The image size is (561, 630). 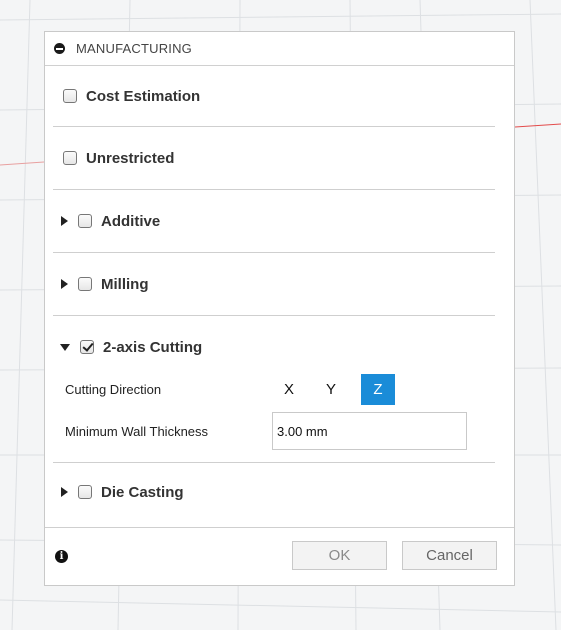 I want to click on row-milling: Milling, so click(x=274, y=284).